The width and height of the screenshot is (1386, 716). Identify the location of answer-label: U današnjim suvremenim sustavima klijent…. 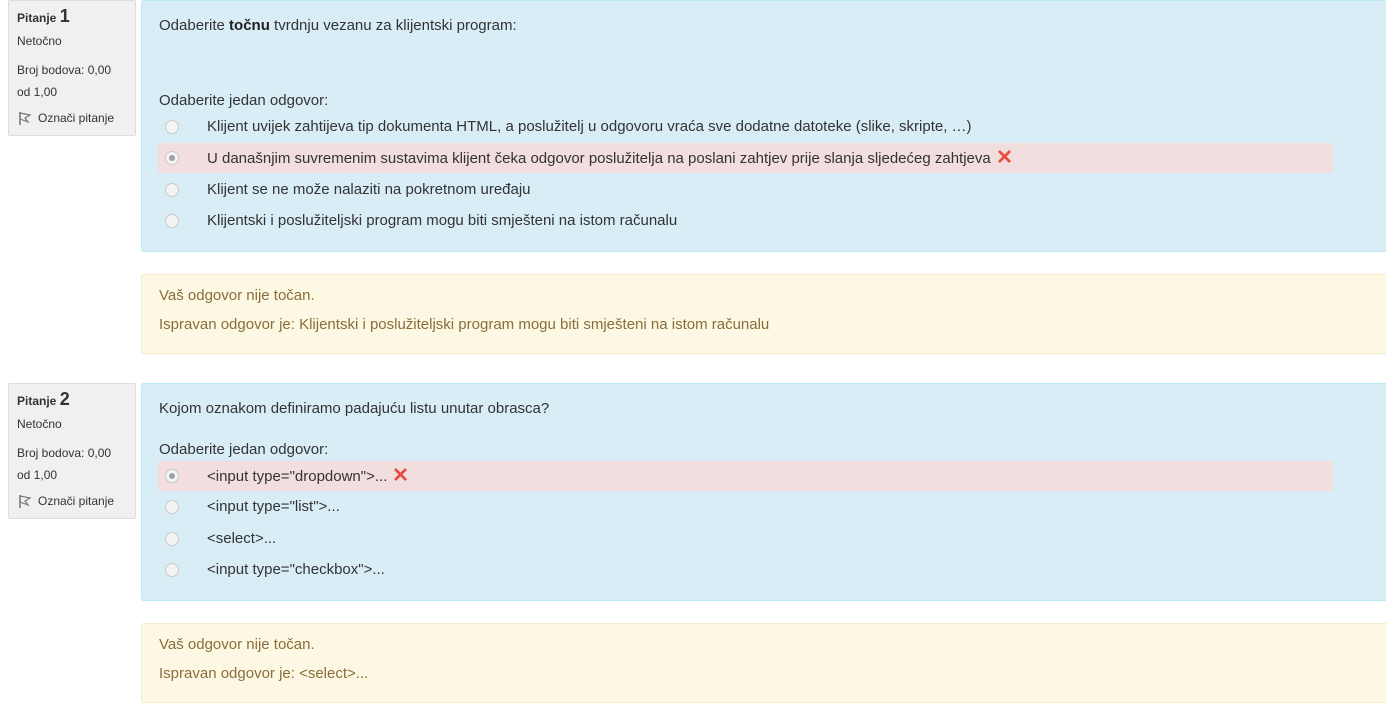
(609, 158).